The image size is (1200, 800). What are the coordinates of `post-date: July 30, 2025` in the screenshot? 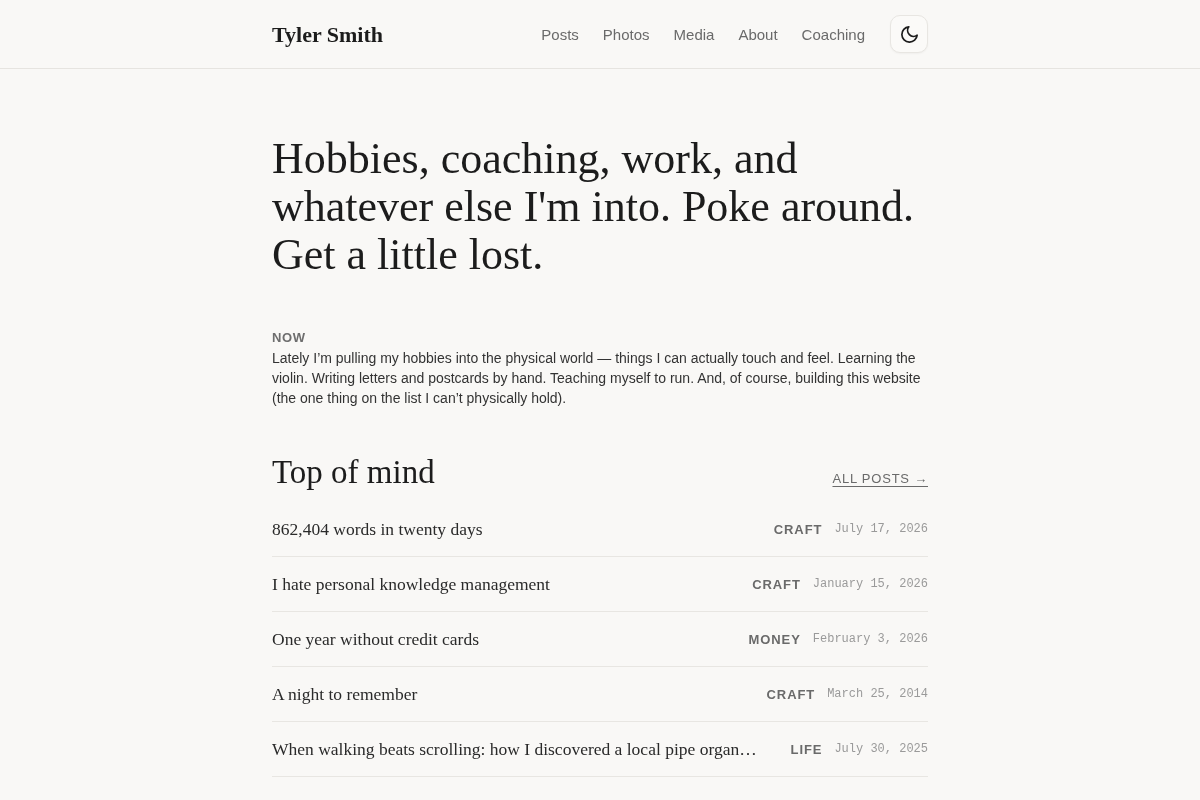 It's located at (881, 749).